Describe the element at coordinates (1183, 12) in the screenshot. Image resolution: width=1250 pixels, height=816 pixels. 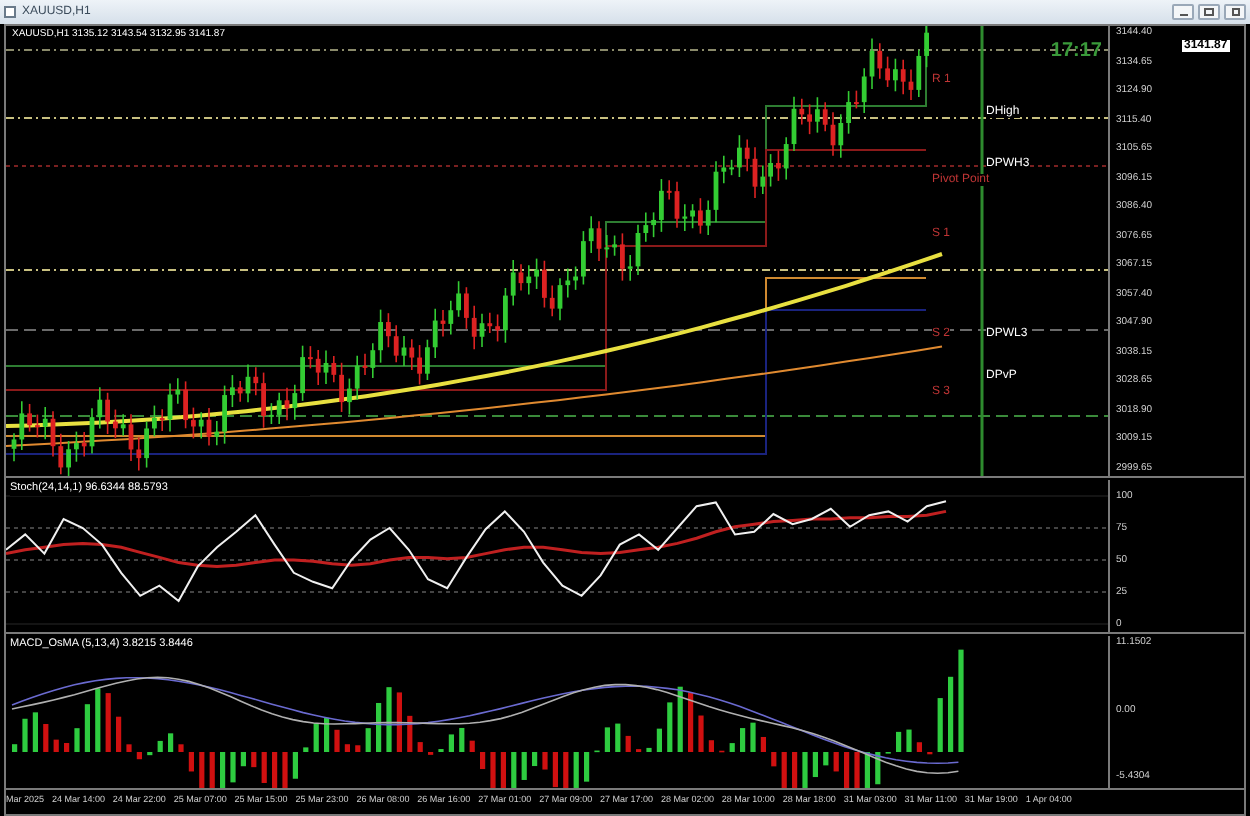
I see `minimize-button` at that location.